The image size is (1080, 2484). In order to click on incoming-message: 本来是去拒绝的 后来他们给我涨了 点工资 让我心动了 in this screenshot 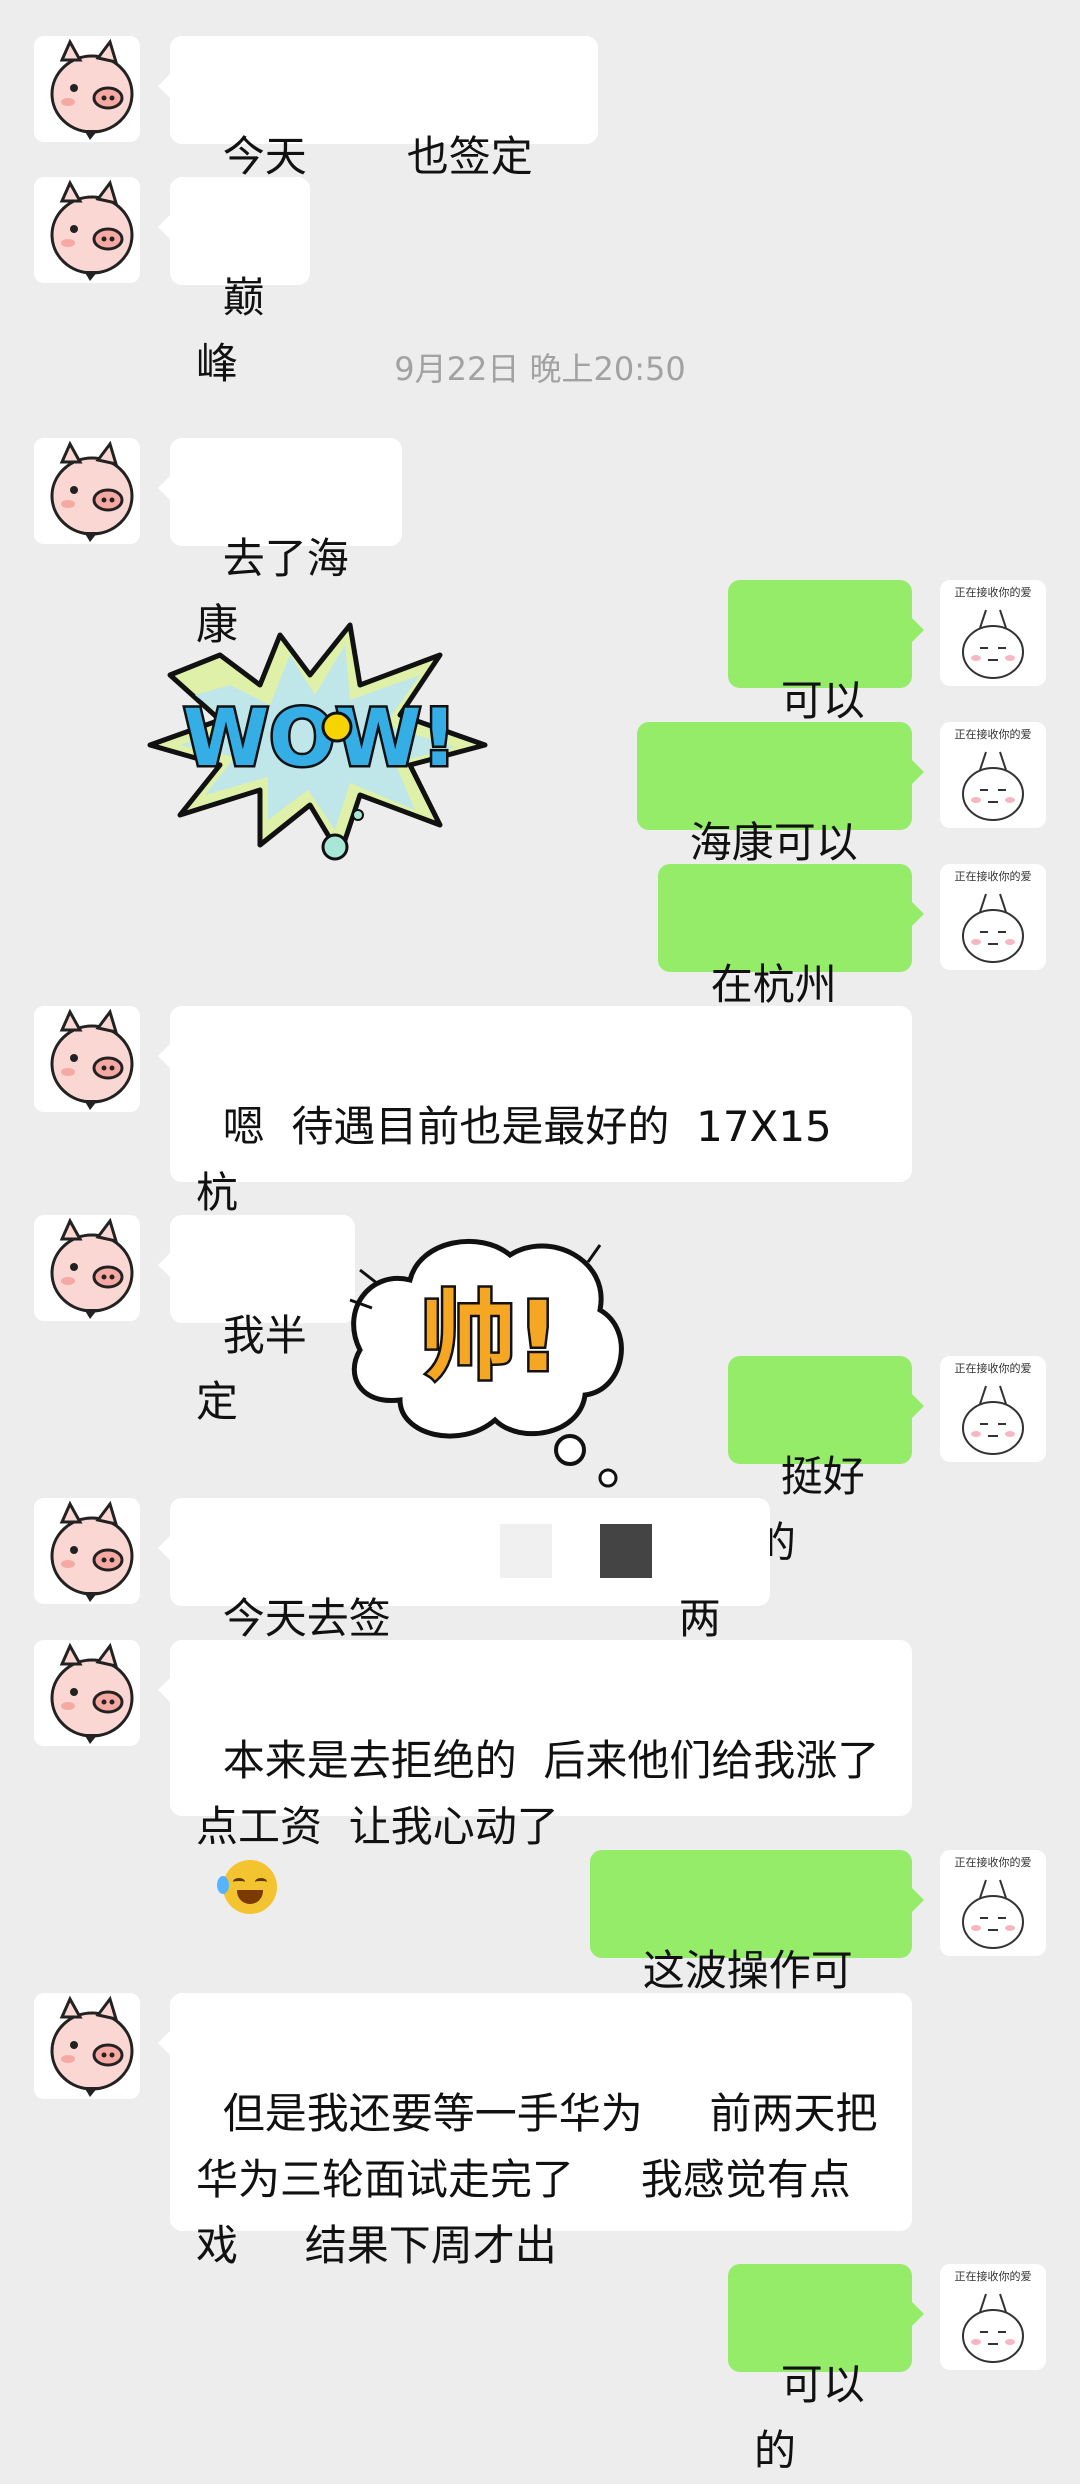, I will do `click(535, 1777)`.